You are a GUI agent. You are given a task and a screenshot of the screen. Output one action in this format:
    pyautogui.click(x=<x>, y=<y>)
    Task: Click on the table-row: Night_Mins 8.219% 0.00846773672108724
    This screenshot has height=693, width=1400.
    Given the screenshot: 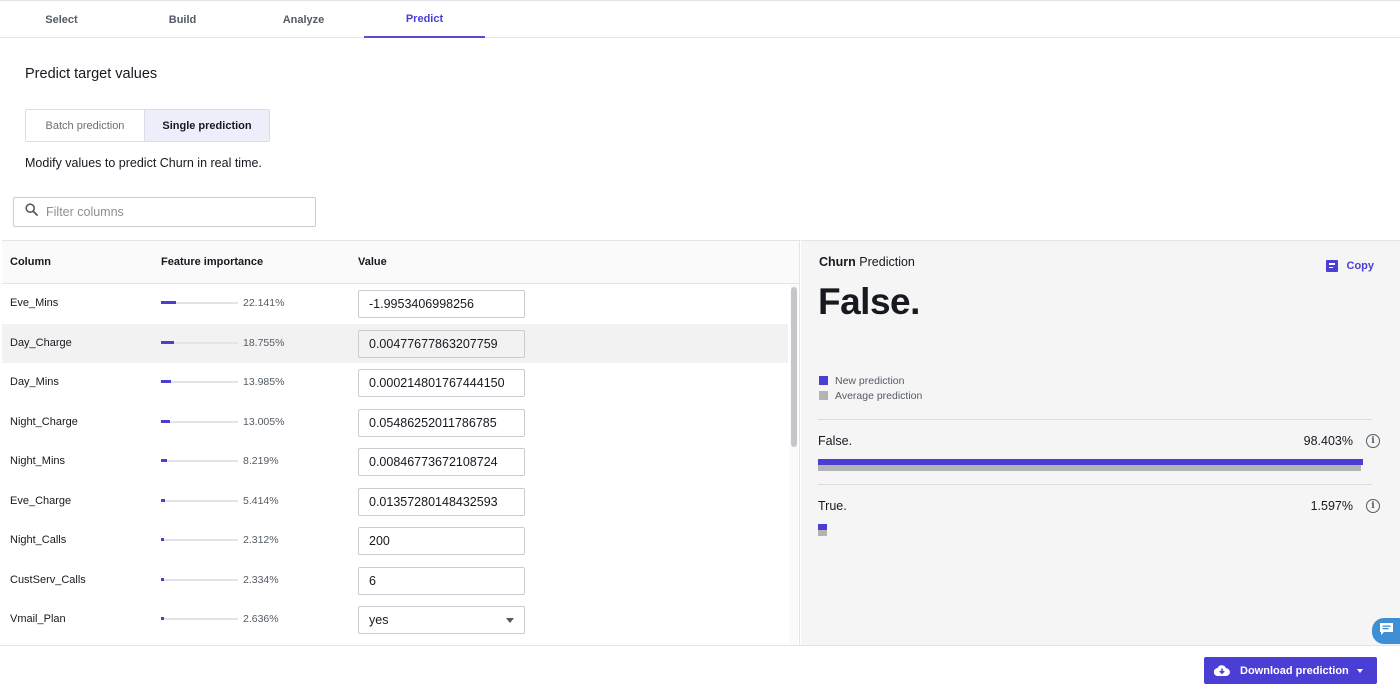 What is the action you would take?
    pyautogui.click(x=395, y=461)
    